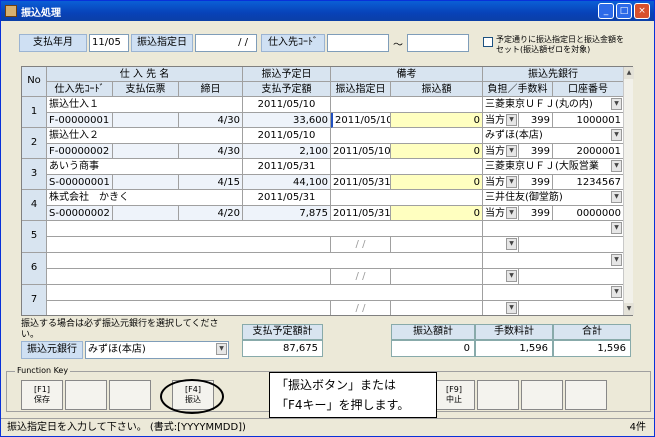 The height and width of the screenshot is (437, 655). I want to click on source-bank-select: みずほ(本店) ▼, so click(157, 350).